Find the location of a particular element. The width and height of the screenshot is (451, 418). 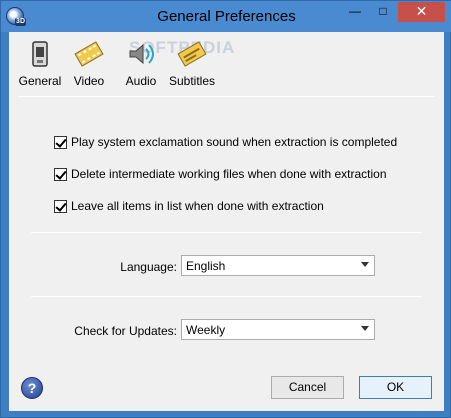

options-divider is located at coordinates (226, 232).